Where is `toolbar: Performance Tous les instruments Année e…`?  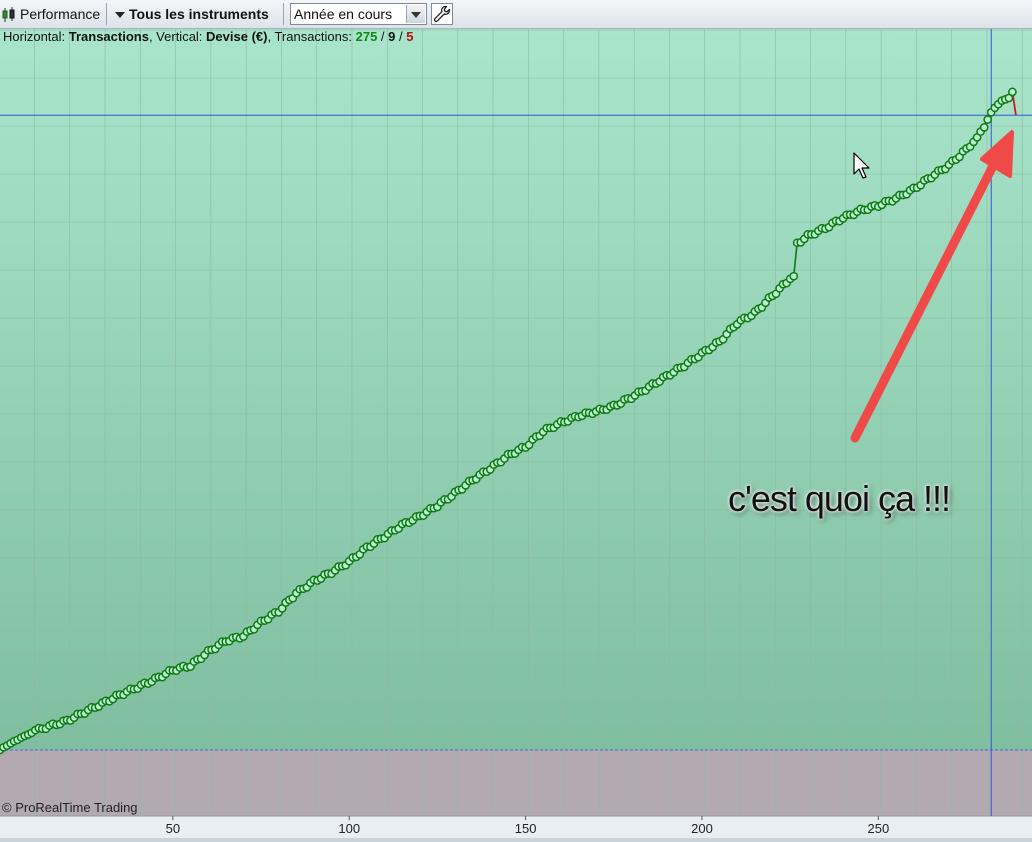
toolbar: Performance Tous les instruments Année e… is located at coordinates (516, 14).